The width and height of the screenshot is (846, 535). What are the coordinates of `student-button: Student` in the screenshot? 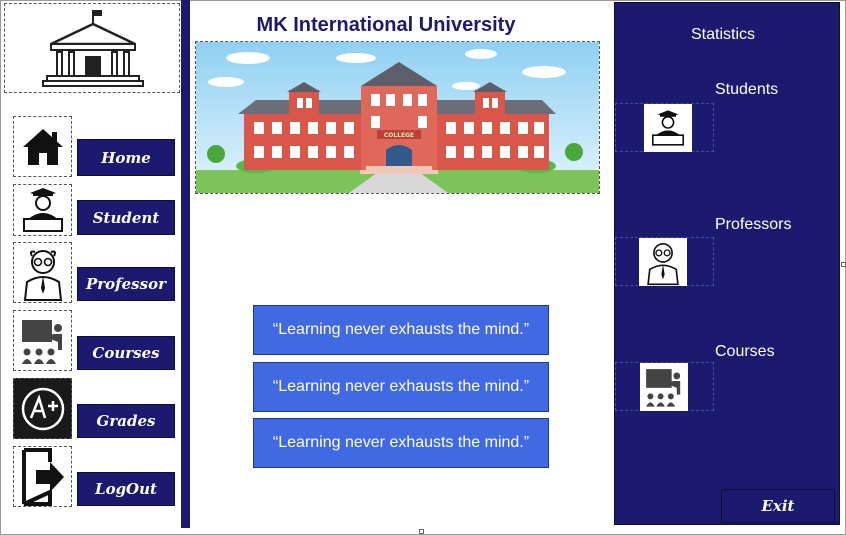 It's located at (126, 217).